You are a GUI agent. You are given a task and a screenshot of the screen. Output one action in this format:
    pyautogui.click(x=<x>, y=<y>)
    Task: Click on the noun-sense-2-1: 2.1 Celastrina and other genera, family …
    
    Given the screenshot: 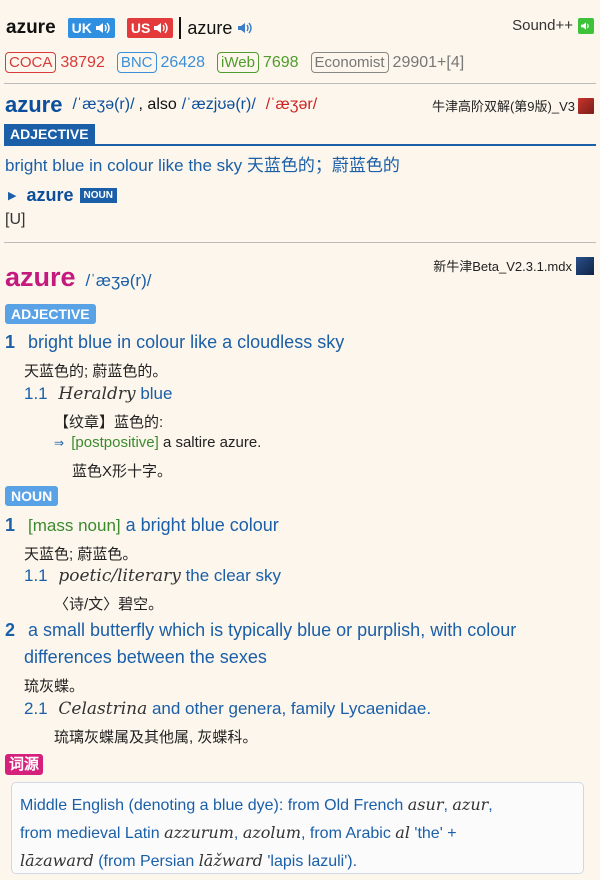 What is the action you would take?
    pyautogui.click(x=227, y=709)
    